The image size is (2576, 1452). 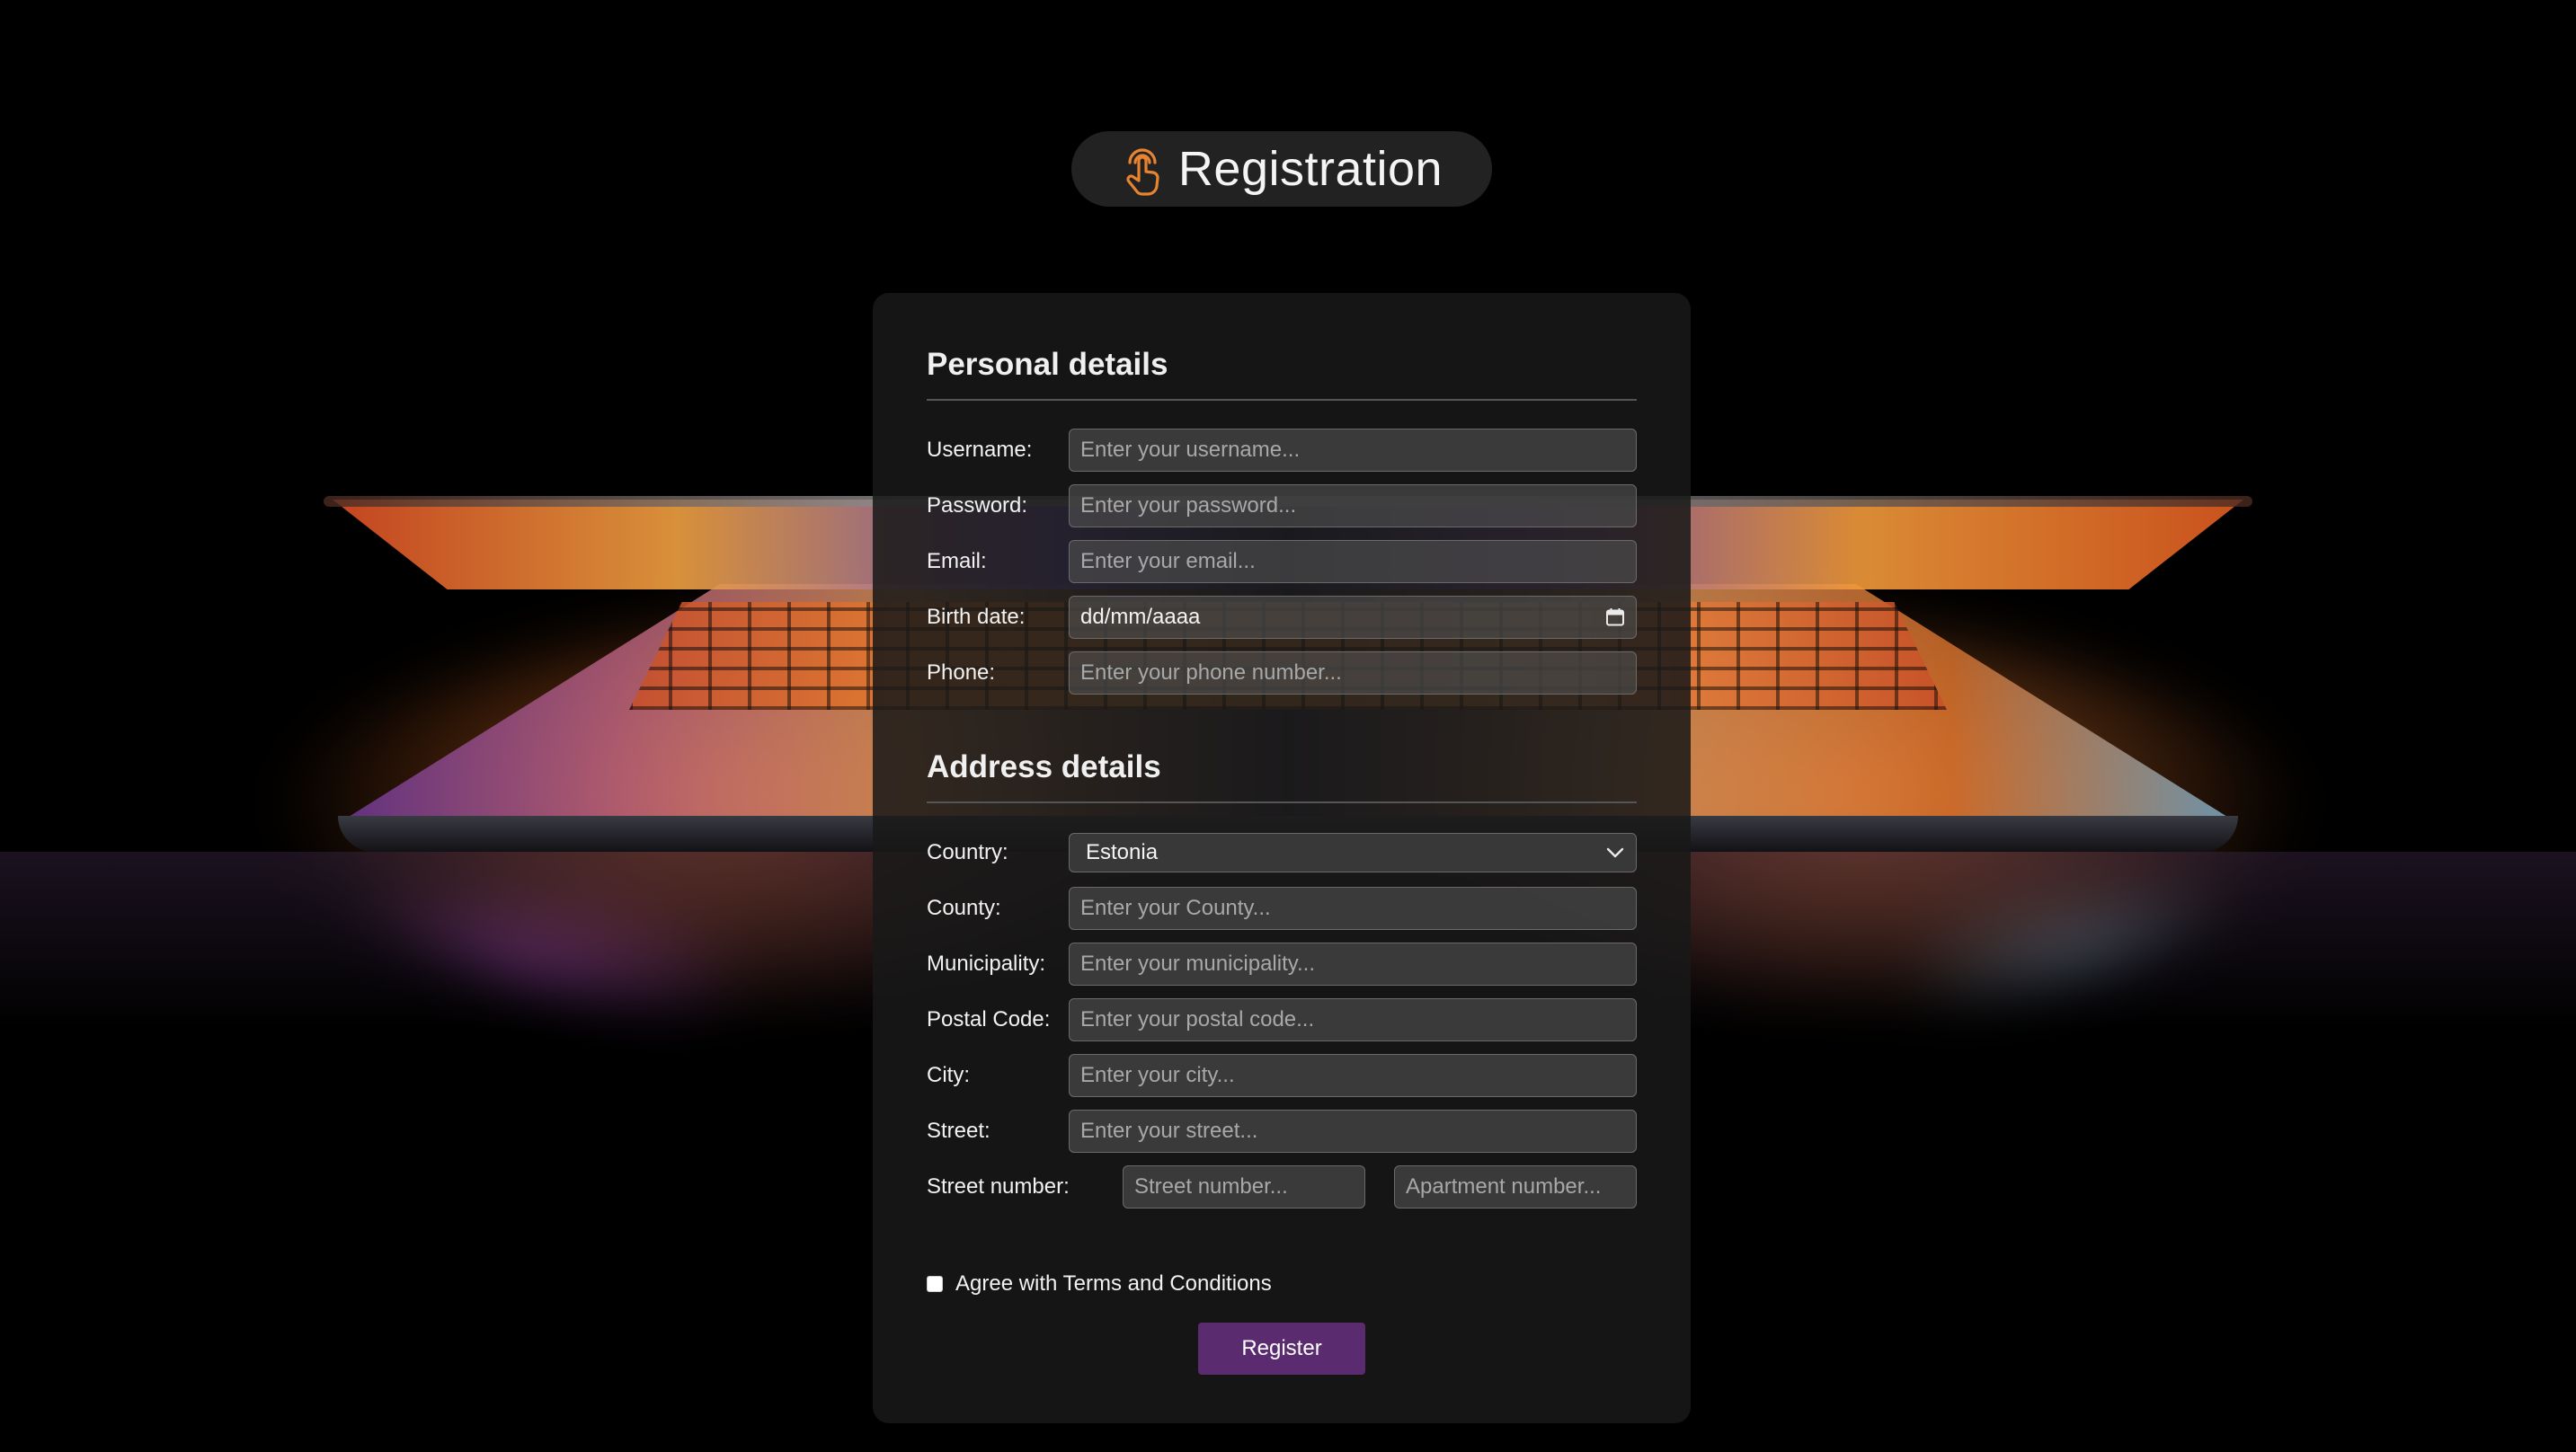 I want to click on postal-code-label: Postal Code:, so click(x=989, y=1019).